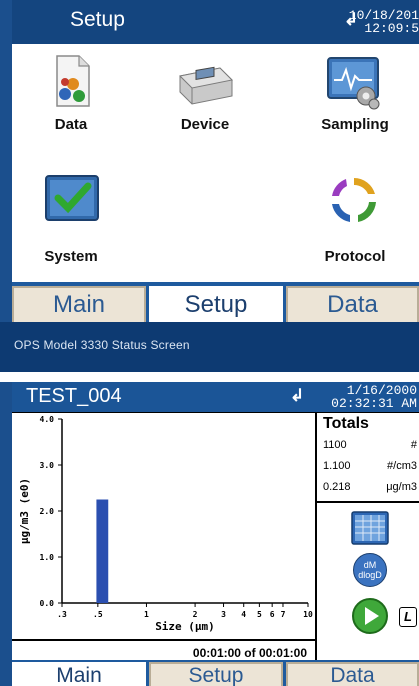 Image resolution: width=419 pixels, height=686 pixels. What do you see at coordinates (102, 551) in the screenshot?
I see `size-bin-bar` at bounding box center [102, 551].